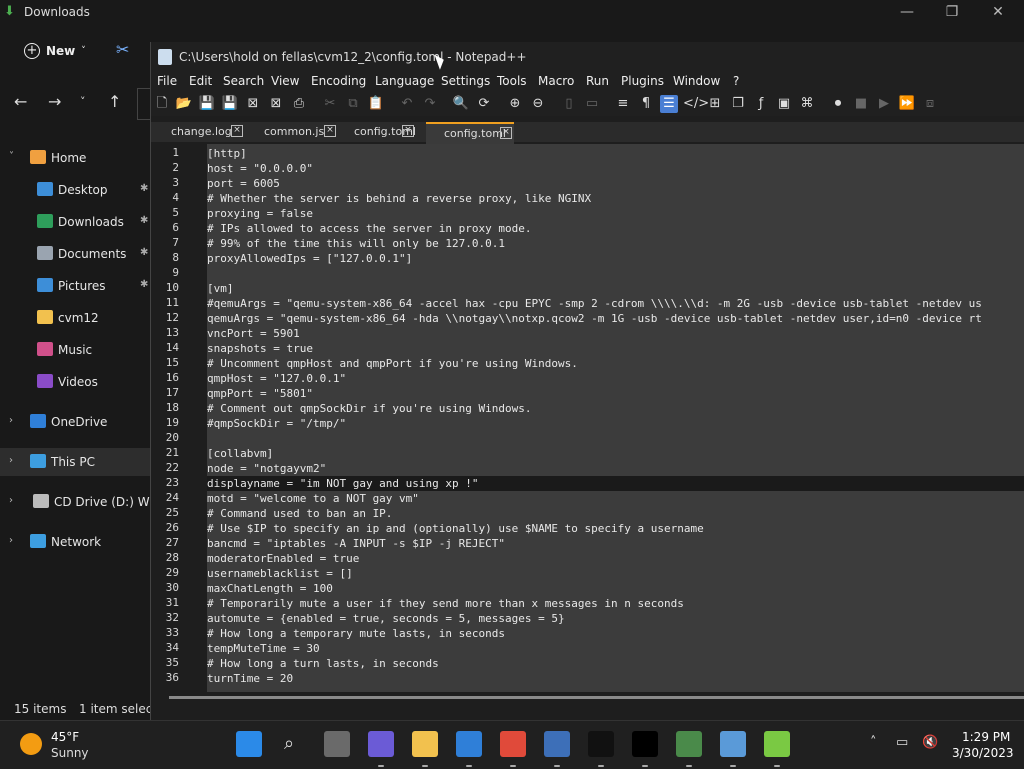  I want to click on code-line: motd = "welcome to a NOT gay vm", so click(615, 498).